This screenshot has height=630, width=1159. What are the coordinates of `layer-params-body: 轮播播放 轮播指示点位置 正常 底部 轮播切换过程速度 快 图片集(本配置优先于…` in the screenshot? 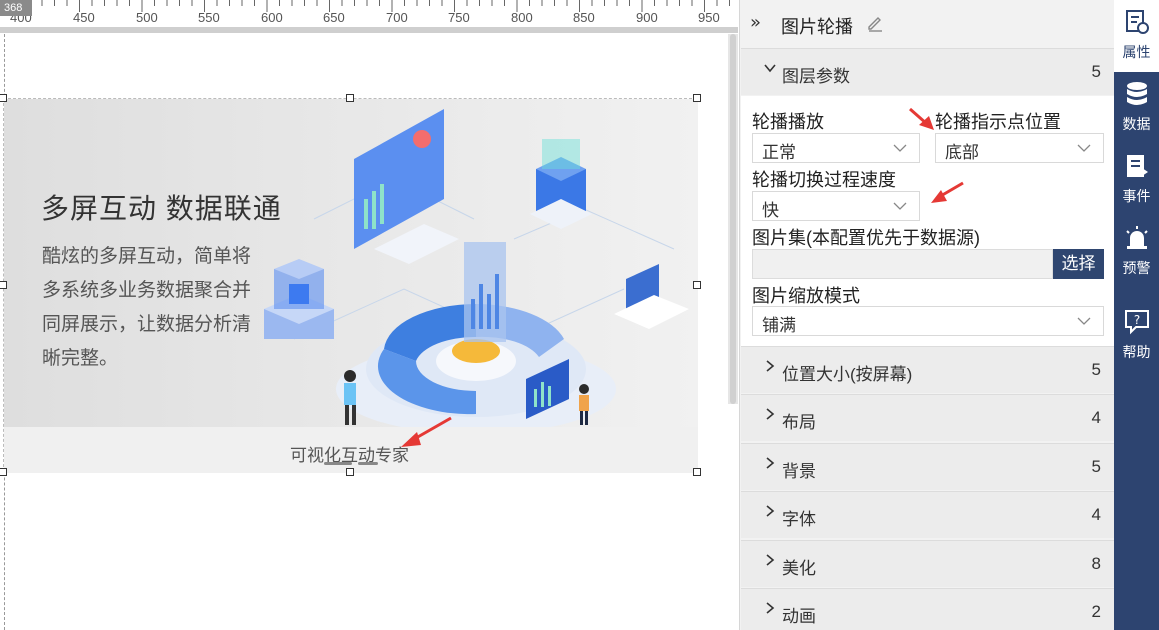 It's located at (928, 221).